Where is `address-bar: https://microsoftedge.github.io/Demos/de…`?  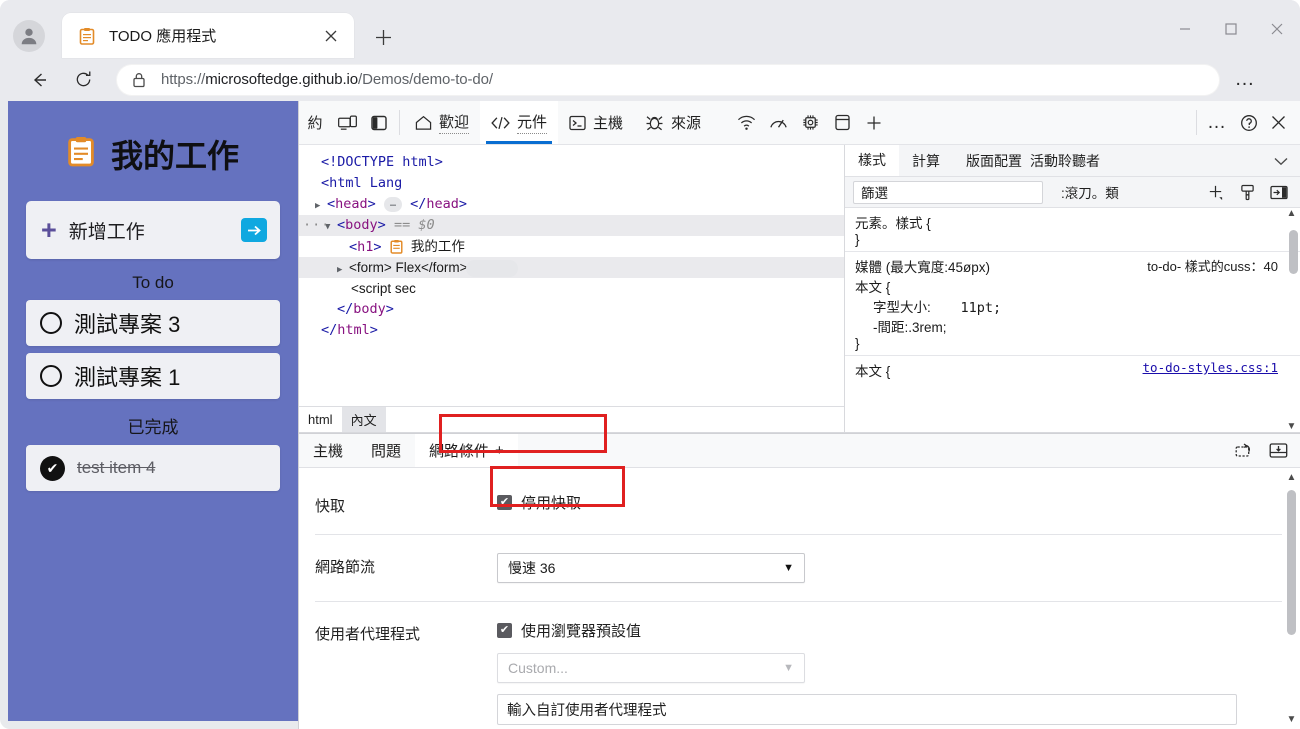
address-bar: https://microsoftedge.github.io/Demos/de… is located at coordinates (668, 79).